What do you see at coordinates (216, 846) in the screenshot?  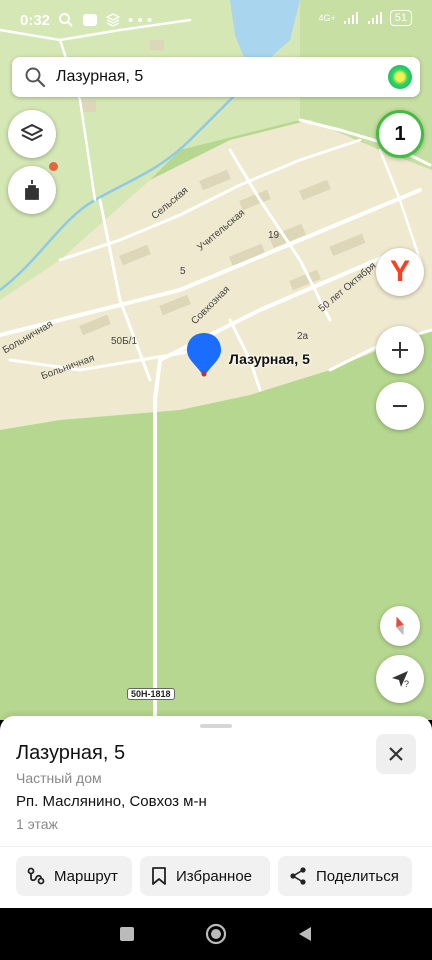 I see `divider` at bounding box center [216, 846].